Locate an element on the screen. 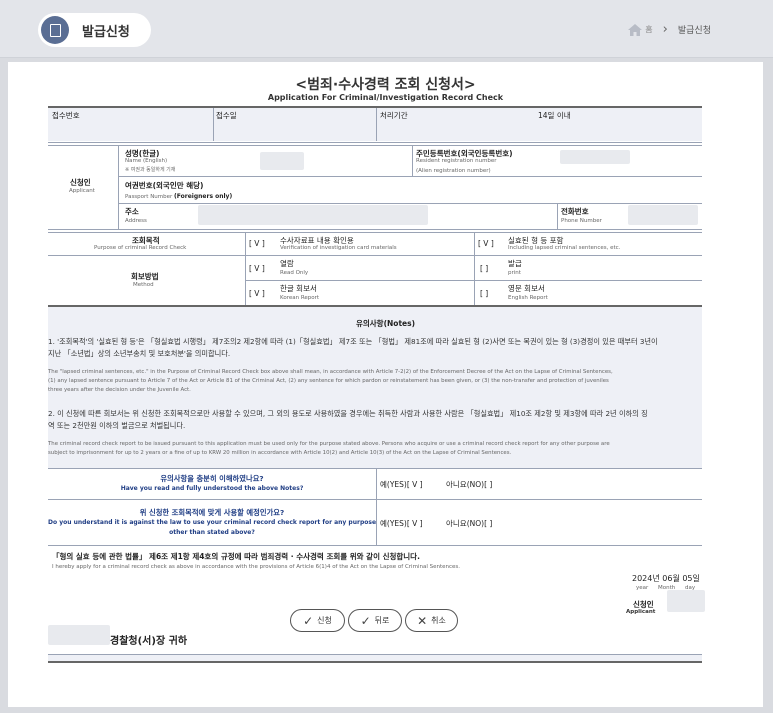 This screenshot has height=713, width=773. question2-yes-option: 예(YES)[ V ] is located at coordinates (401, 523).